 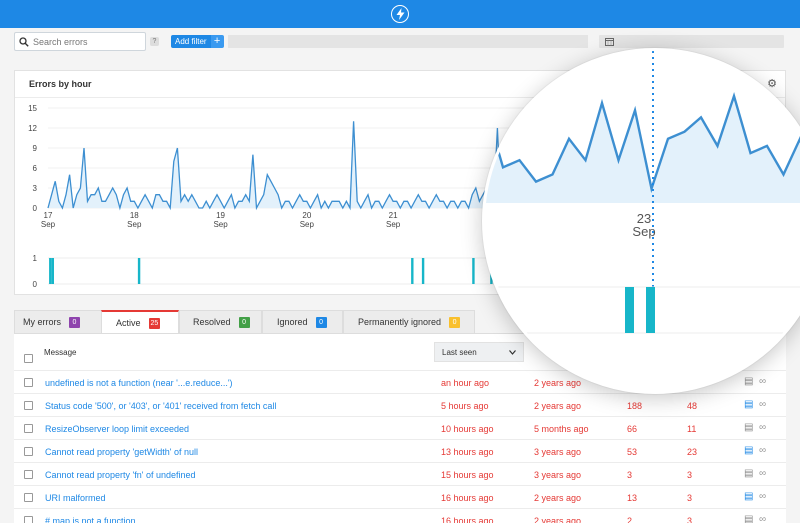 What do you see at coordinates (28, 358) in the screenshot?
I see `select-all-checkbox` at bounding box center [28, 358].